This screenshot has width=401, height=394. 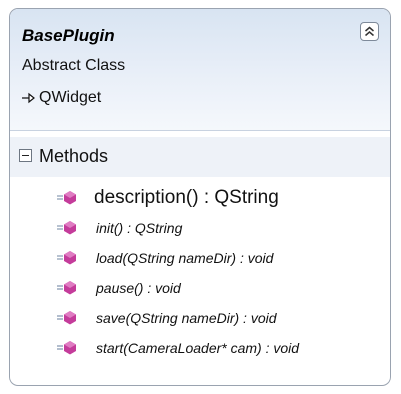 I want to click on method-item: load(QString nameDir) : void, so click(x=200, y=258).